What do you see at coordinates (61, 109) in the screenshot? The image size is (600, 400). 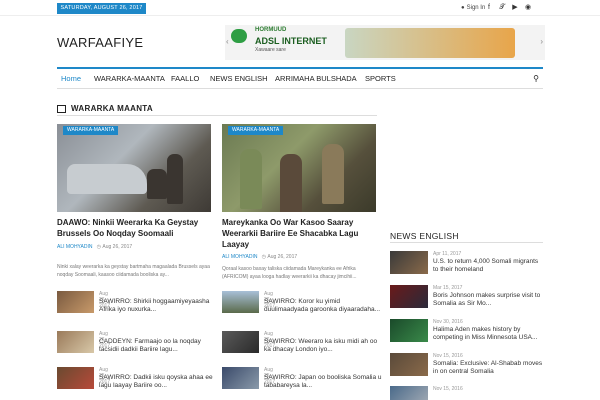 I see `section-icon` at bounding box center [61, 109].